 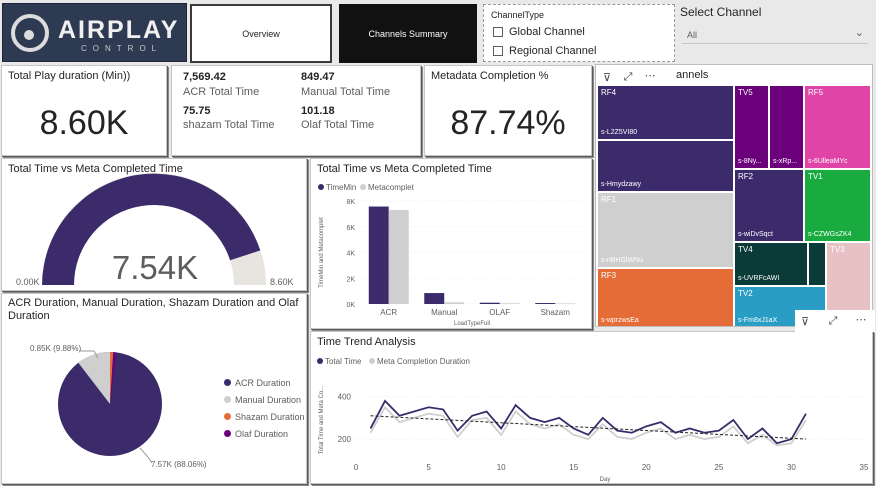 I want to click on x-tick-label: 20, so click(x=646, y=467).